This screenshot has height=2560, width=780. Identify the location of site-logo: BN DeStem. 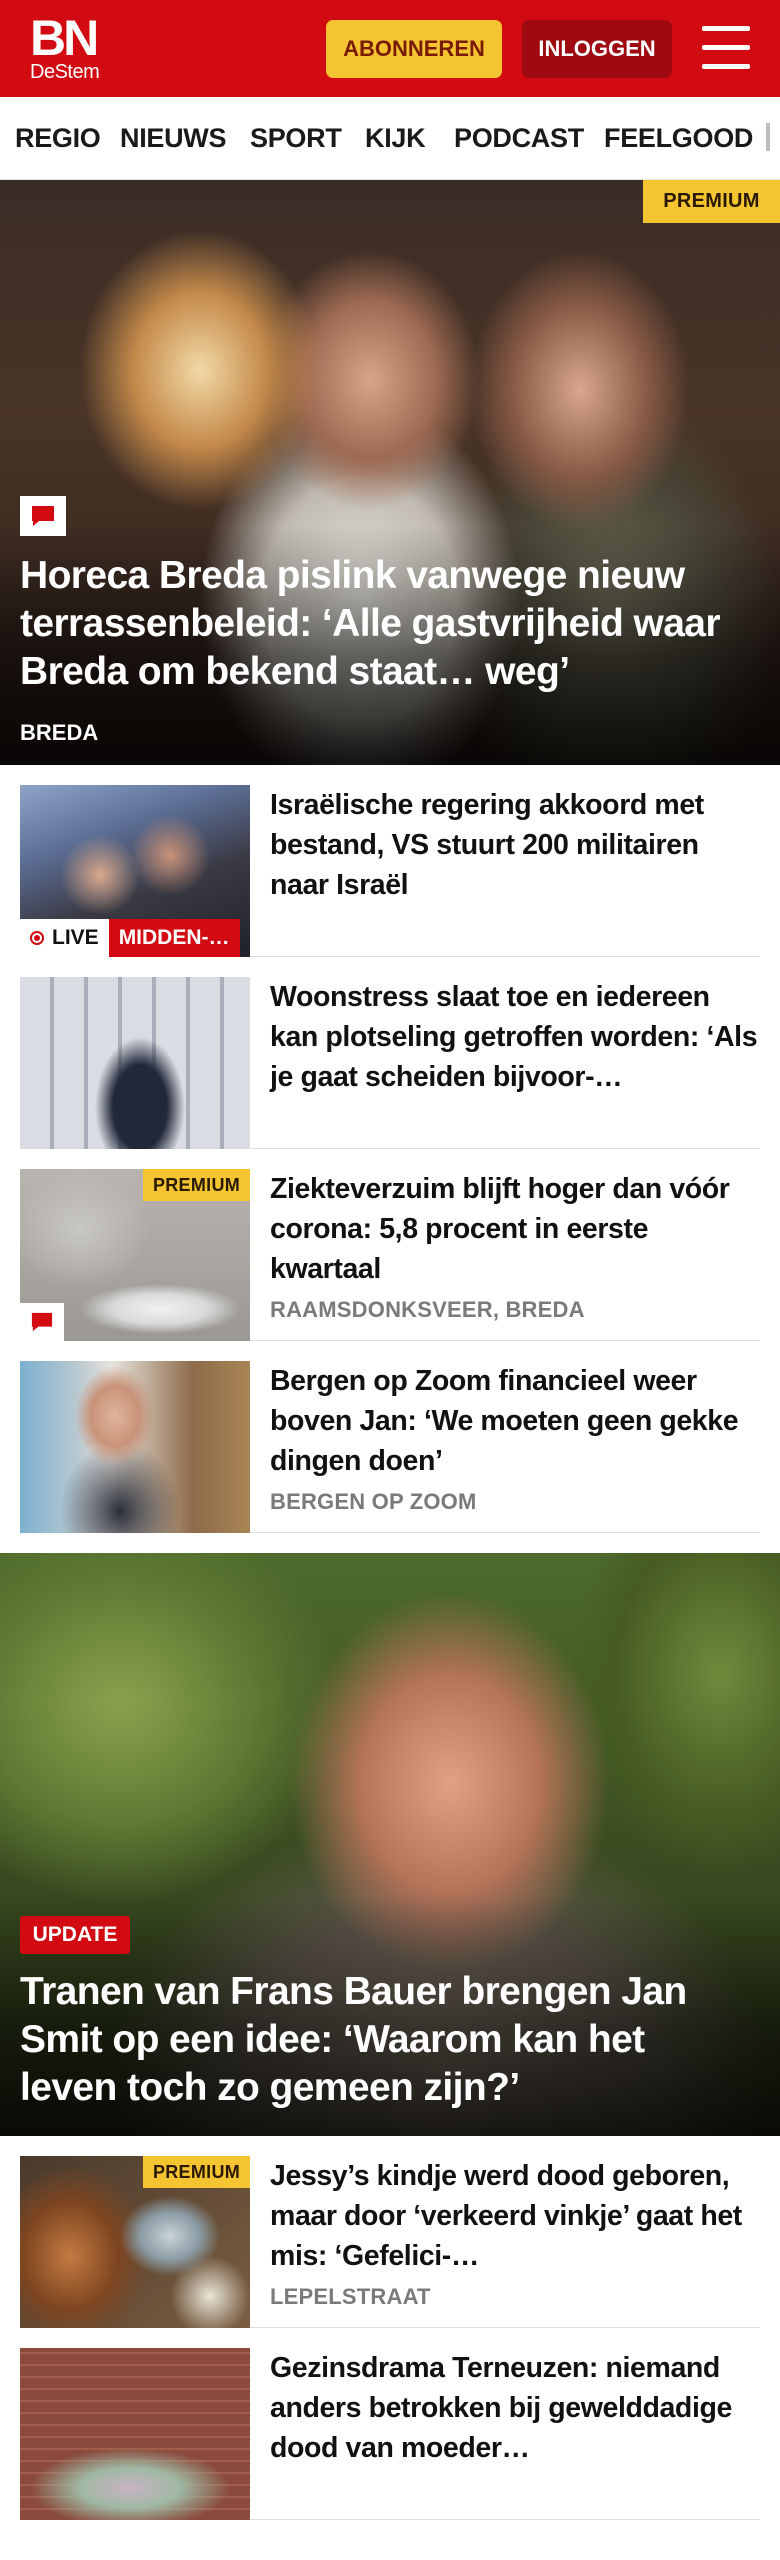
(70, 47).